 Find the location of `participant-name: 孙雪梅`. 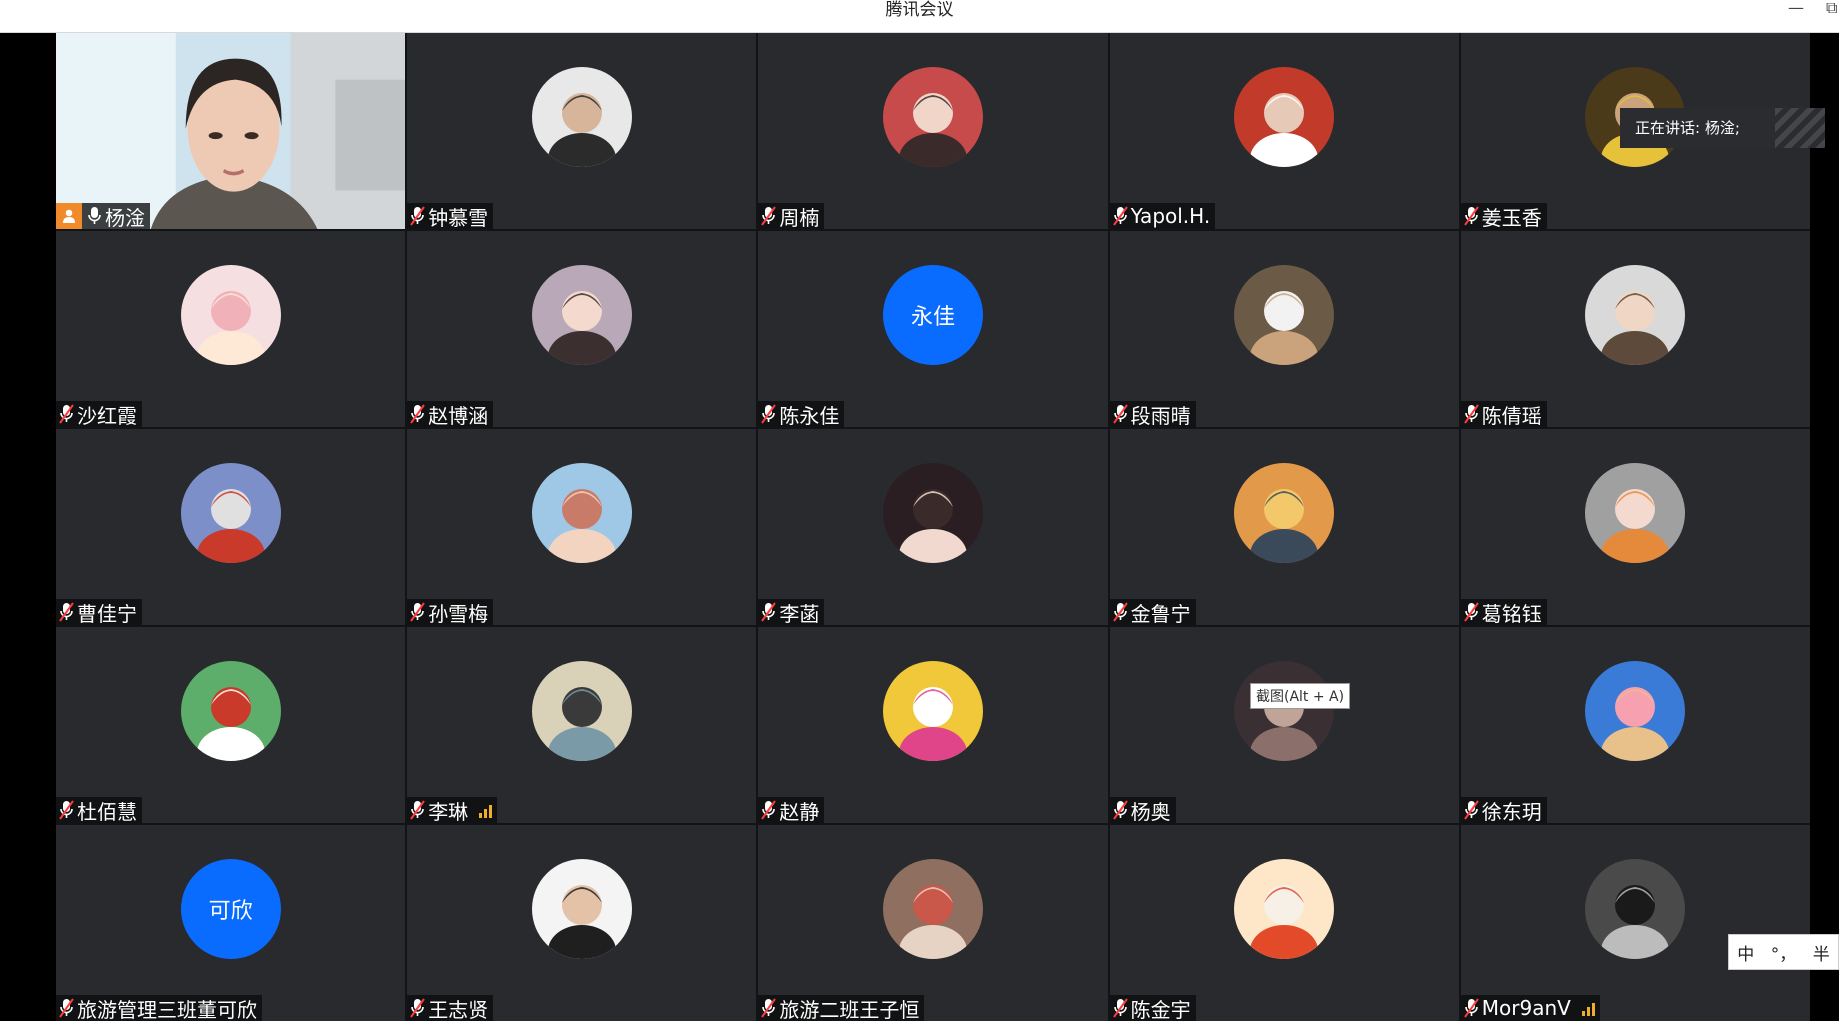

participant-name: 孙雪梅 is located at coordinates (458, 613).